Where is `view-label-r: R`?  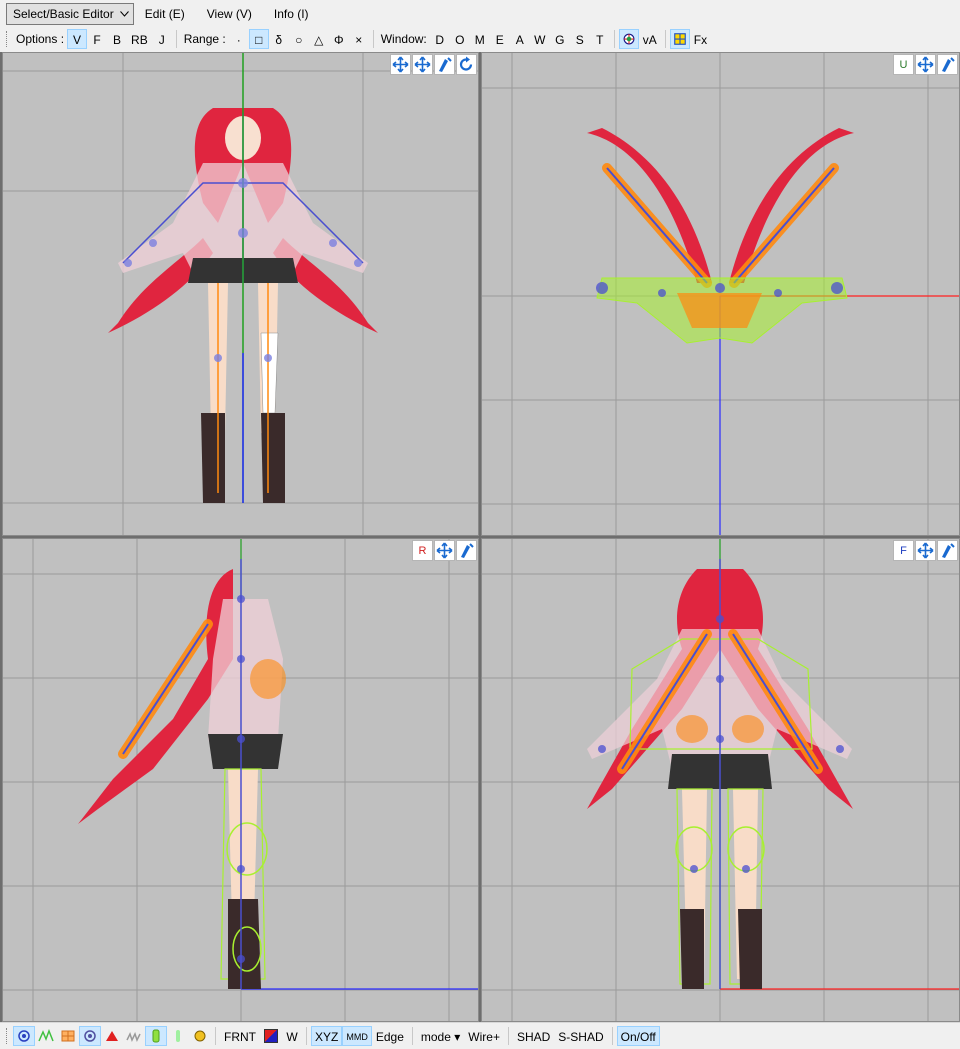
view-label-r: R is located at coordinates (422, 550).